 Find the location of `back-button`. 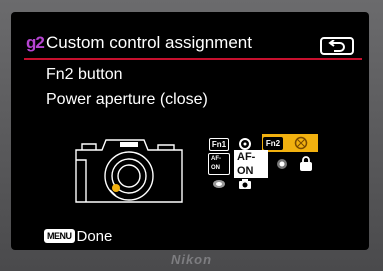

back-button is located at coordinates (337, 46).